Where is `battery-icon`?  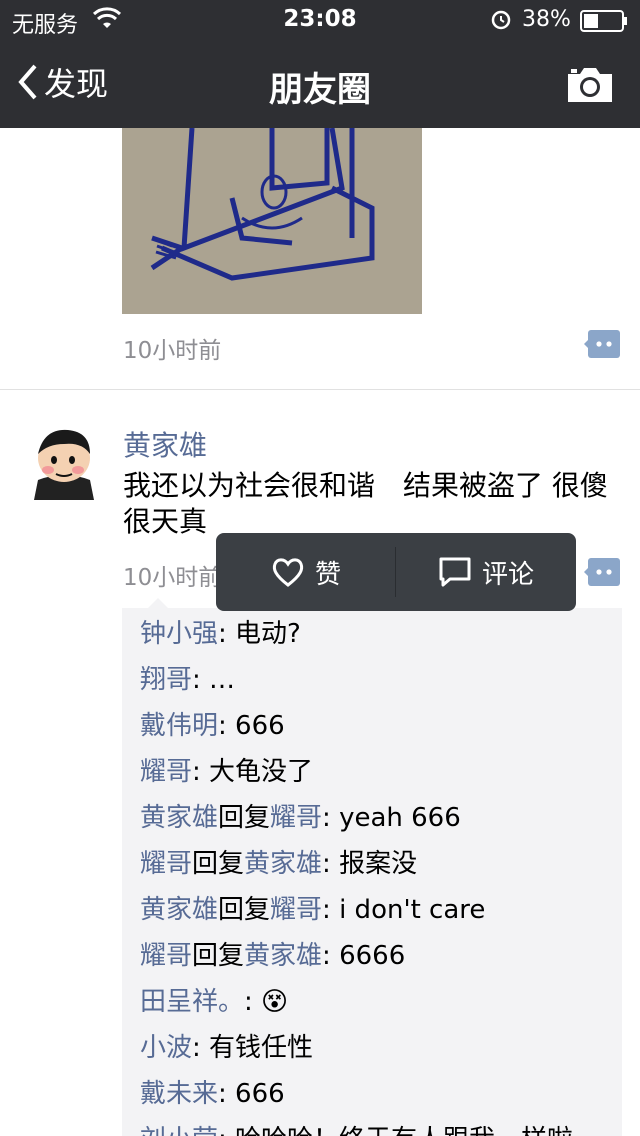
battery-icon is located at coordinates (603, 21).